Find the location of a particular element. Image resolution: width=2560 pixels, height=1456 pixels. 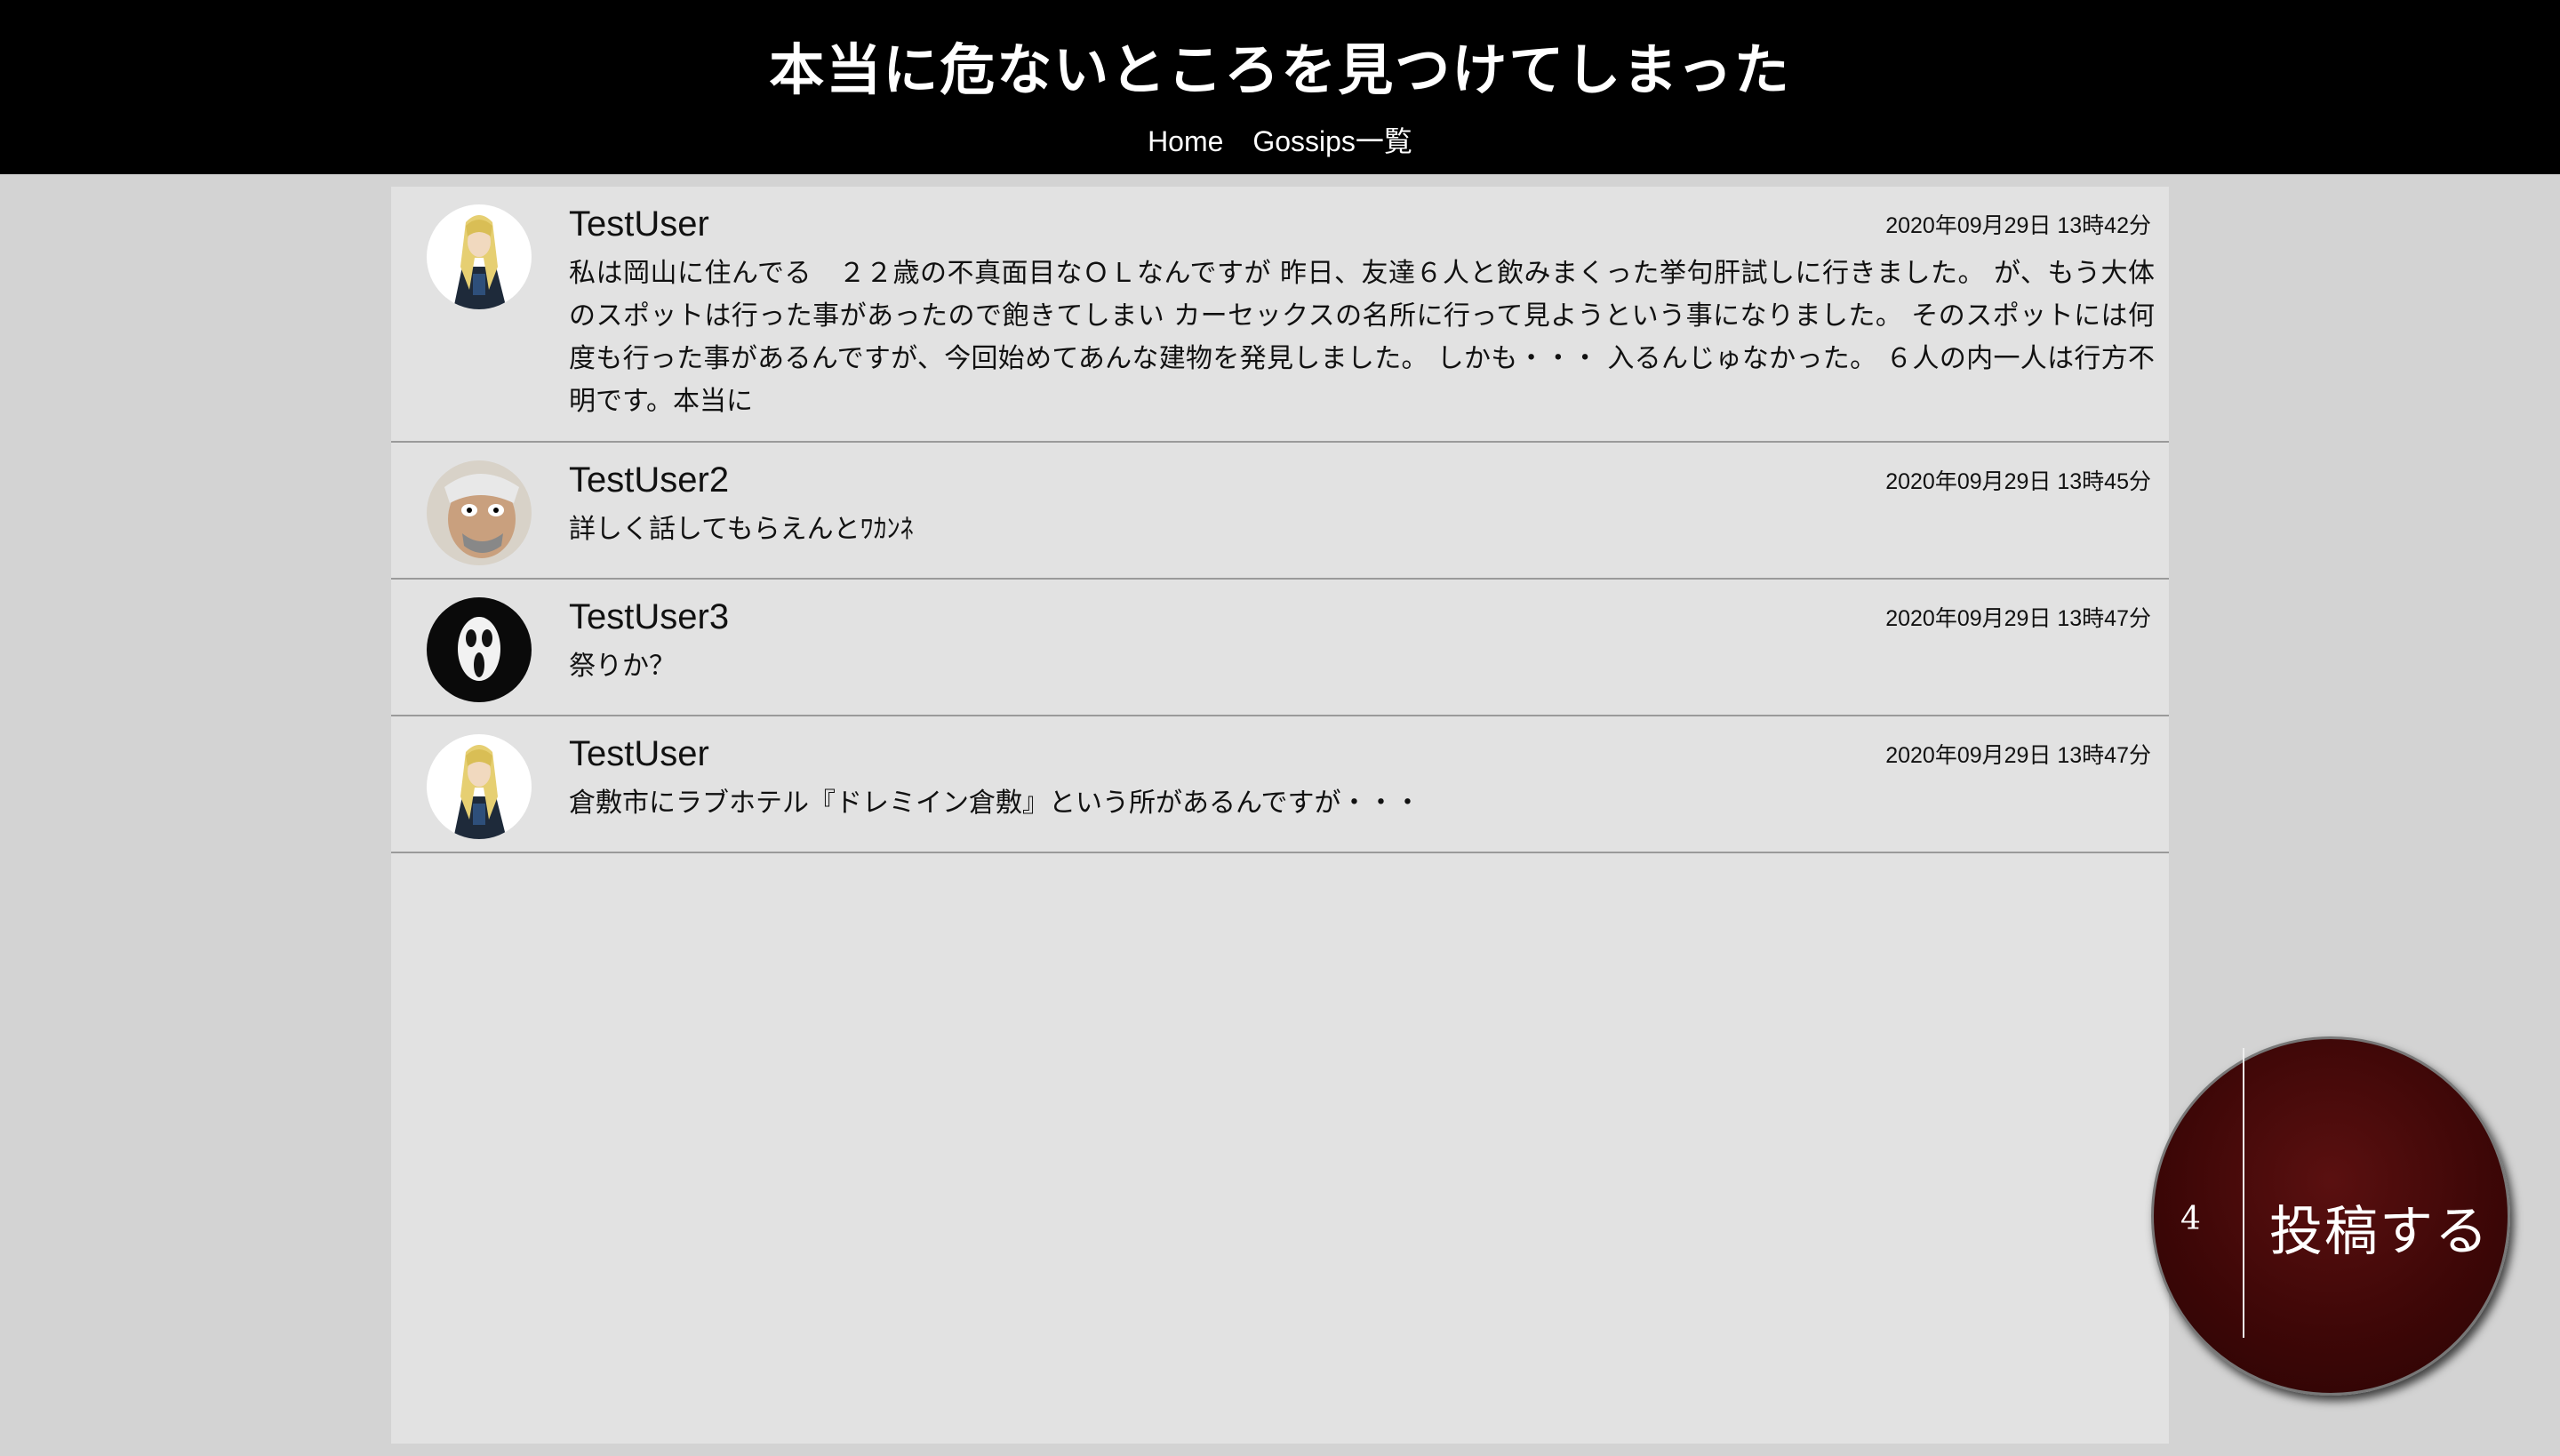

nav-home-link: Home is located at coordinates (1185, 141).